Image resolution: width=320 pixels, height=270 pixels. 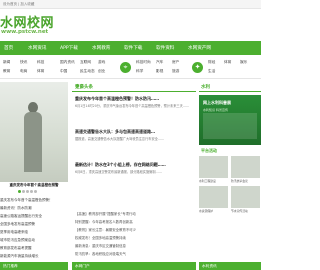 What do you see at coordinates (40, 62) in the screenshot?
I see `quick-link: 科技` at bounding box center [40, 62].